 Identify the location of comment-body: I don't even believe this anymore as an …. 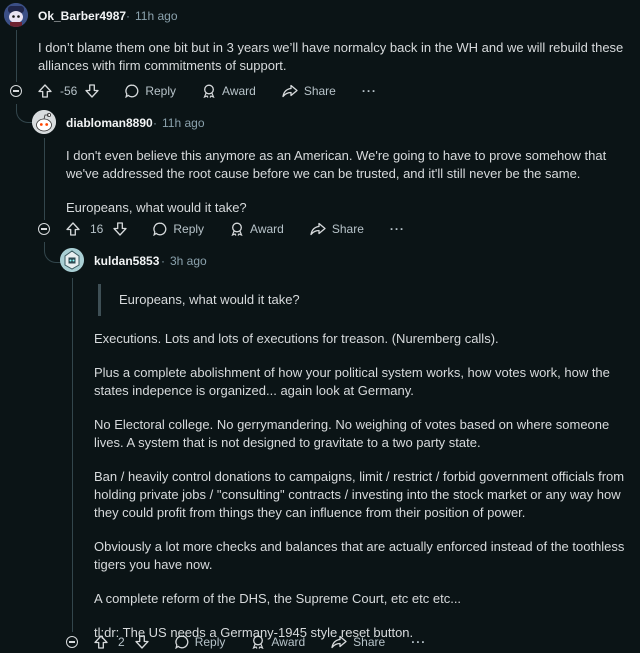
(346, 182).